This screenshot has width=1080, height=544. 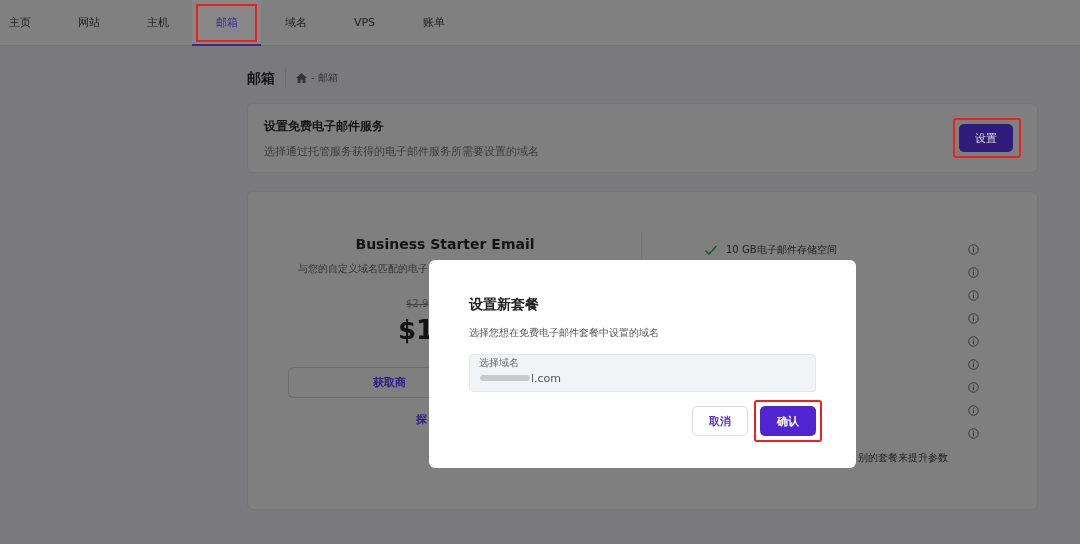 What do you see at coordinates (359, 382) in the screenshot?
I see `get-plan-button: 获取商` at bounding box center [359, 382].